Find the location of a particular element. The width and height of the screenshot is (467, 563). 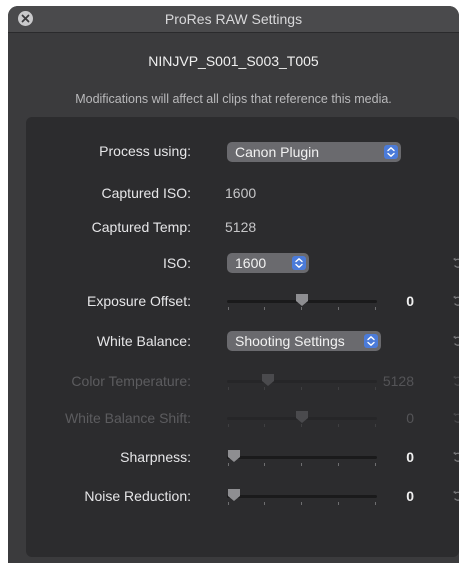

iso-value: 1600 is located at coordinates (251, 263).